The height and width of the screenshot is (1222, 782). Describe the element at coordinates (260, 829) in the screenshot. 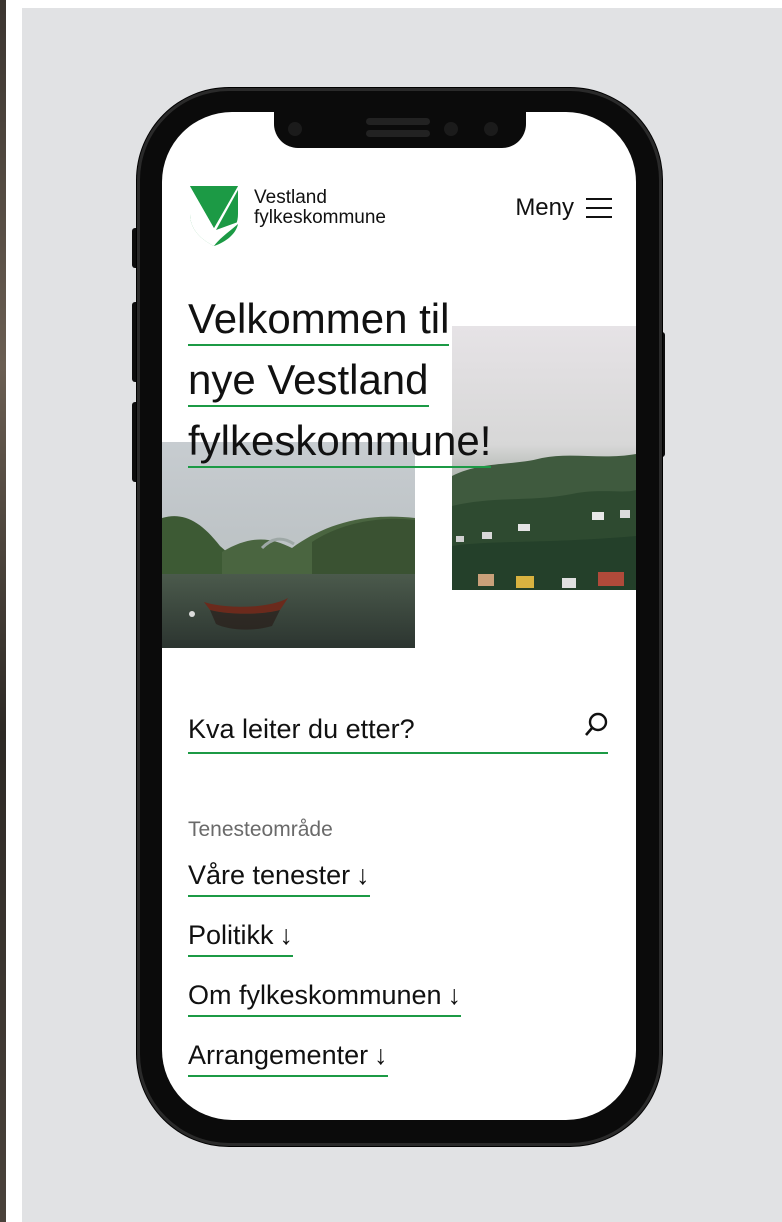

I see `services-section-label: Tenesteområde` at that location.